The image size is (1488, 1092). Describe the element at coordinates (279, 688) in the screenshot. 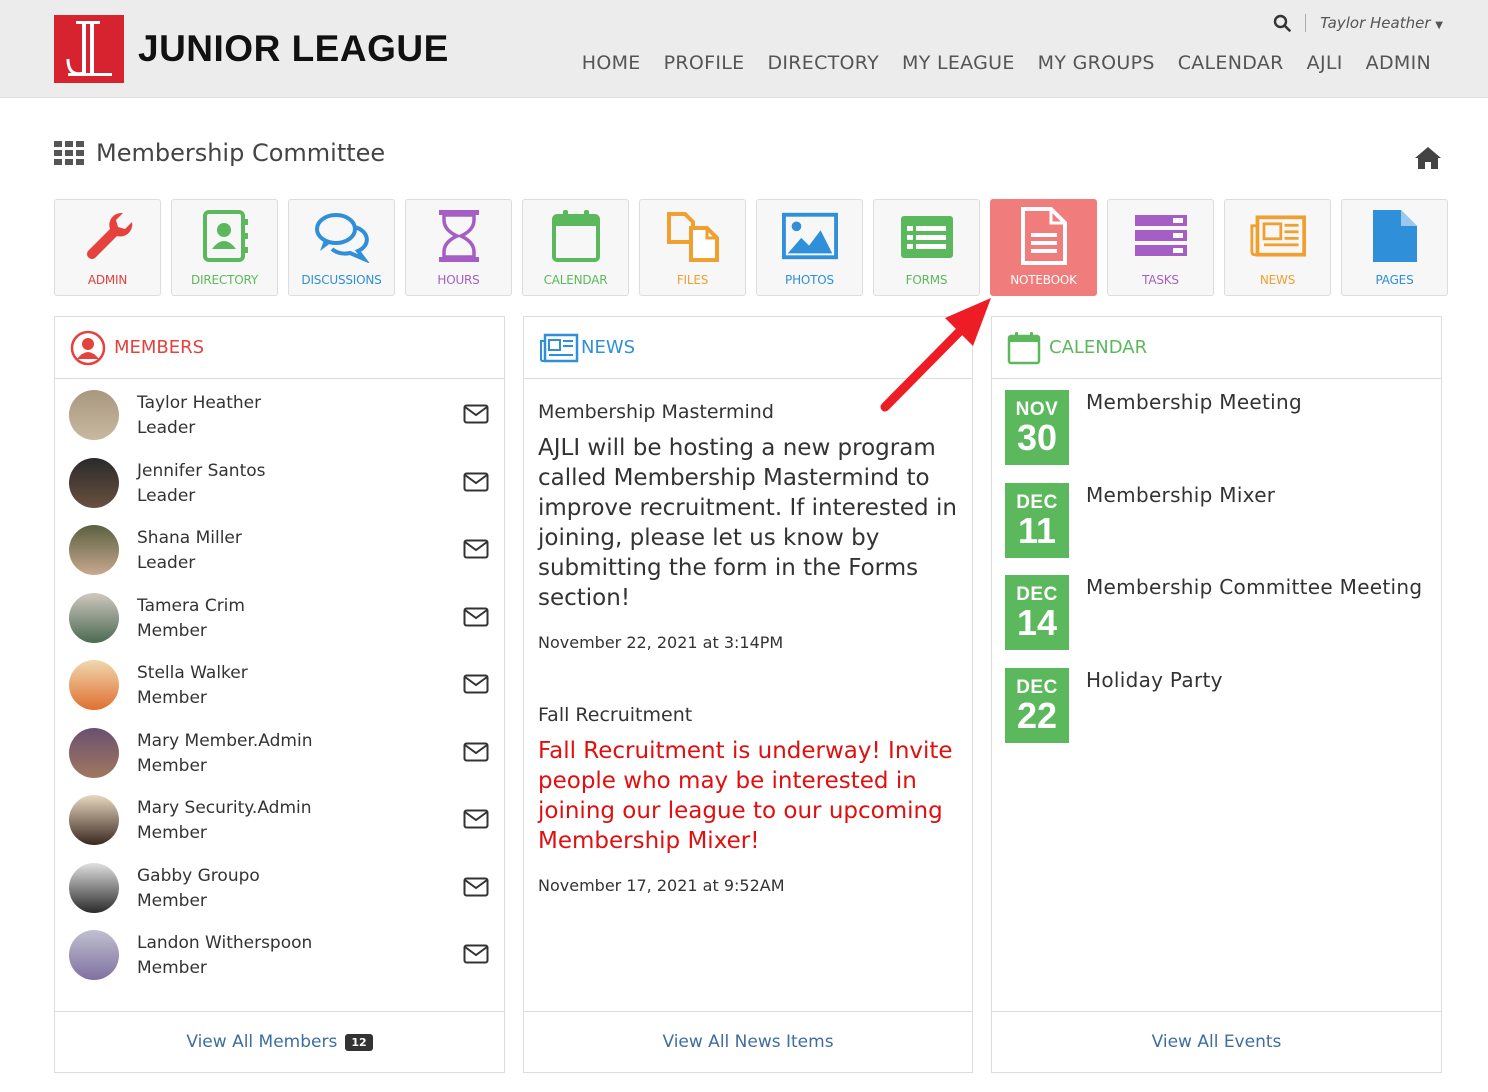

I see `member-row: Stella Walker Member` at that location.